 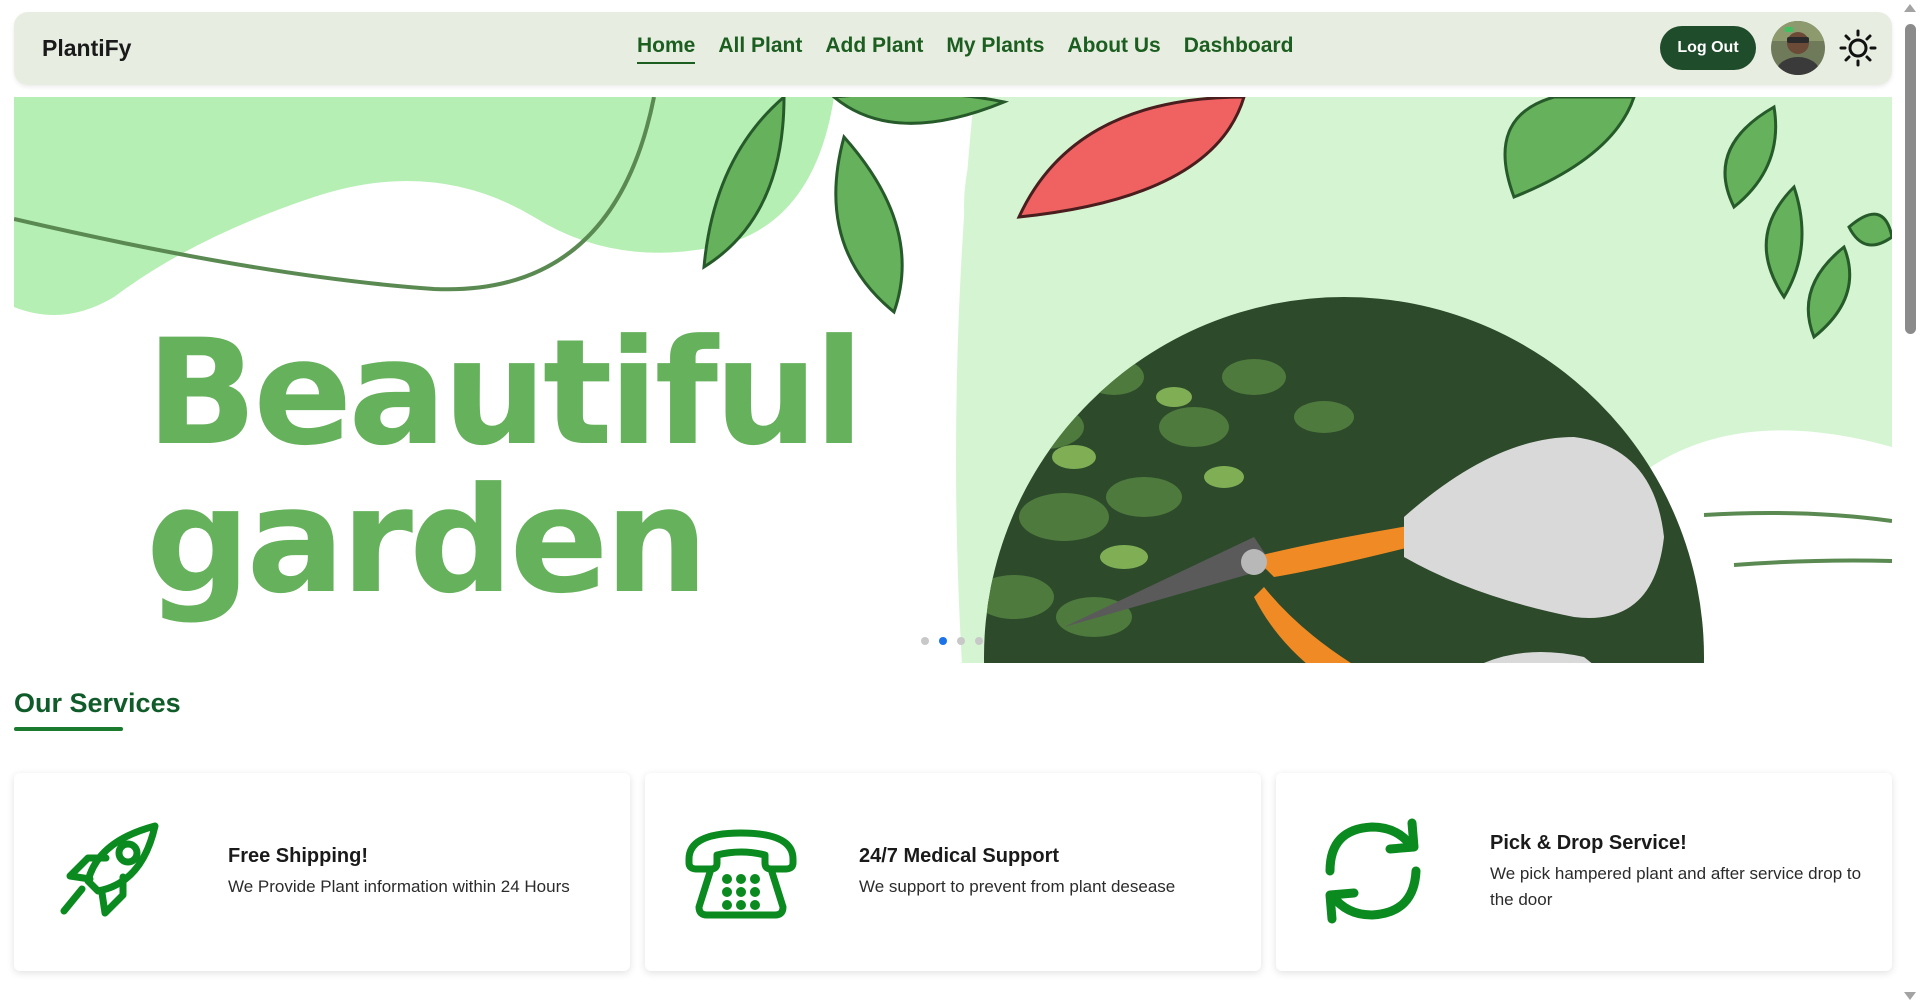 I want to click on nav-link-about-us: About Us, so click(x=1113, y=49).